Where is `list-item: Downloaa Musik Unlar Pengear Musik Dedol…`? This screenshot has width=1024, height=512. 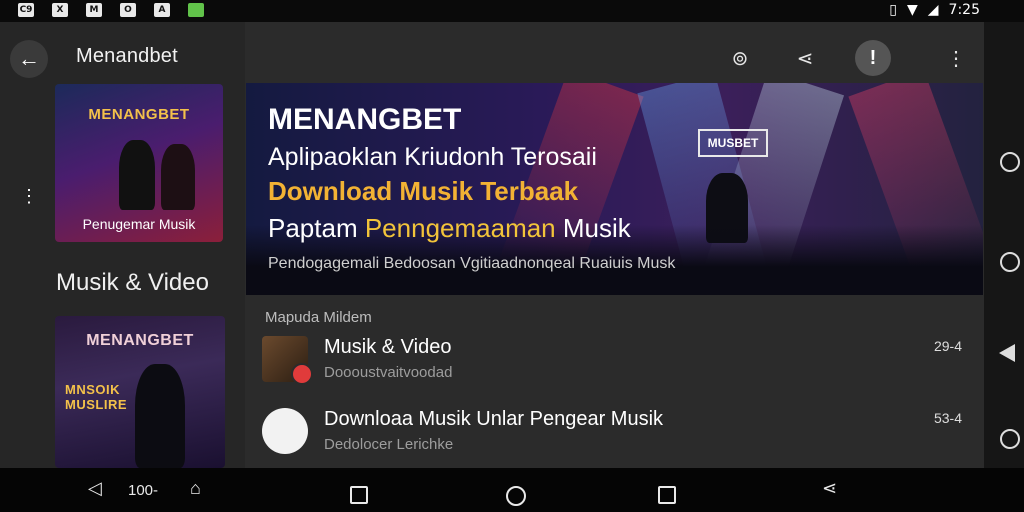 list-item: Downloaa Musik Unlar Pengear Musik Dedol… is located at coordinates (612, 438).